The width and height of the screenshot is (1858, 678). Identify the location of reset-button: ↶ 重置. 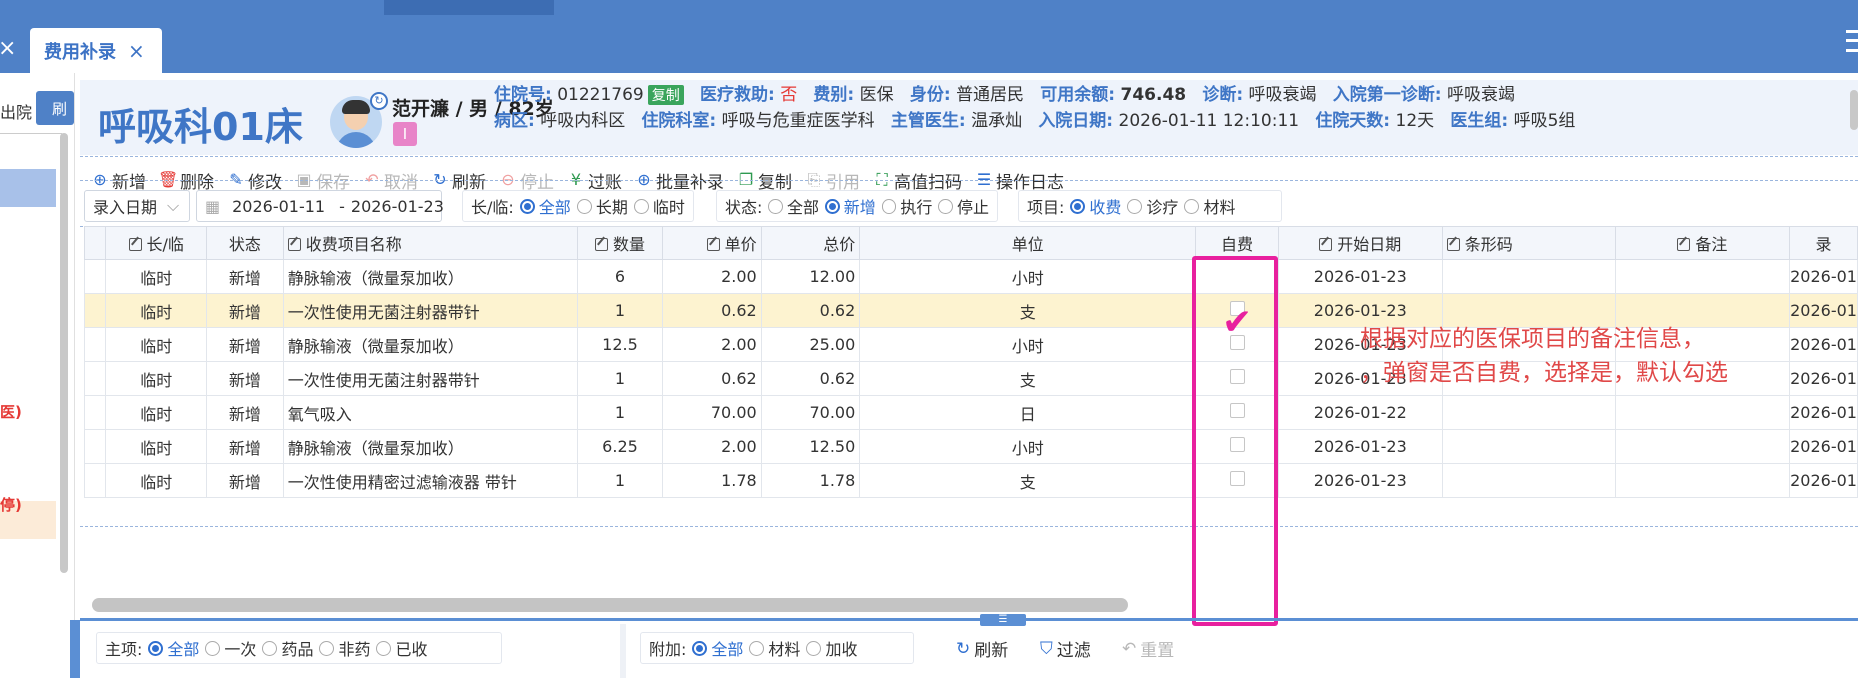
(1148, 649).